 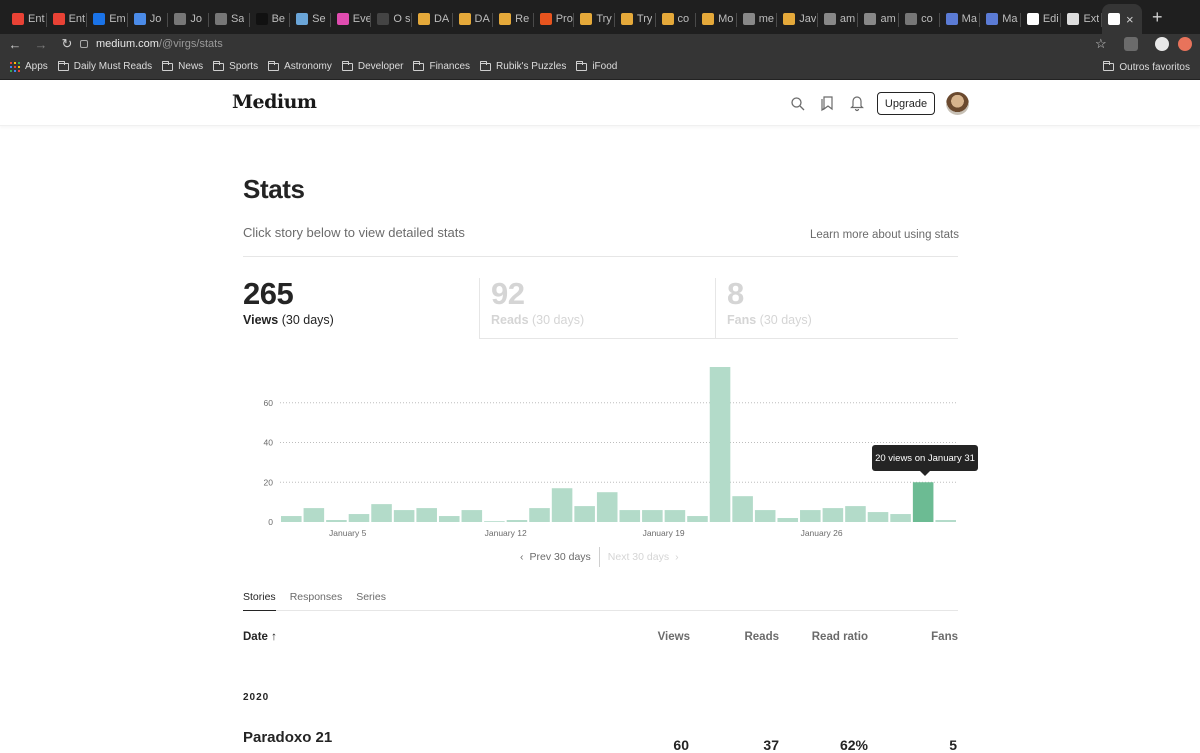 I want to click on learn-more-link: Learn more about using stats, so click(x=884, y=235).